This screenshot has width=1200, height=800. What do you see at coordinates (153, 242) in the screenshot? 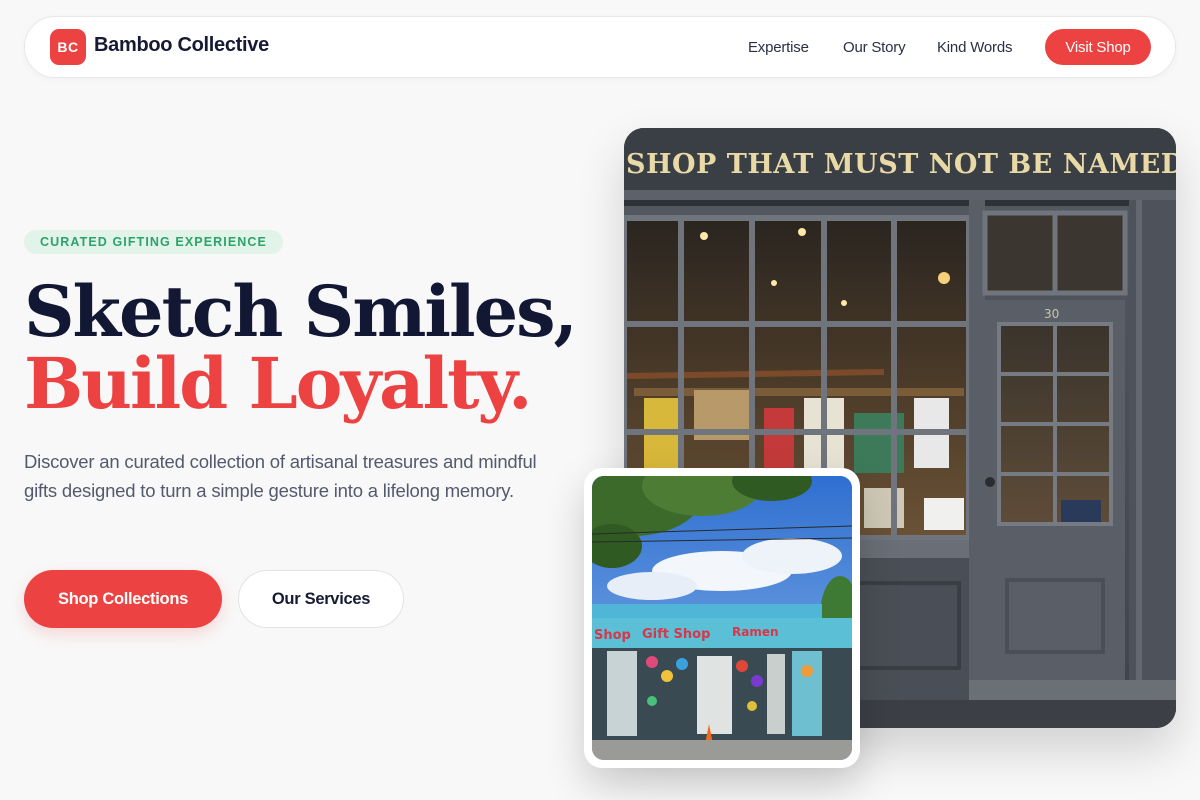
I see `hero-tag-badge: CURATED GIFTING EXPERIENCE` at bounding box center [153, 242].